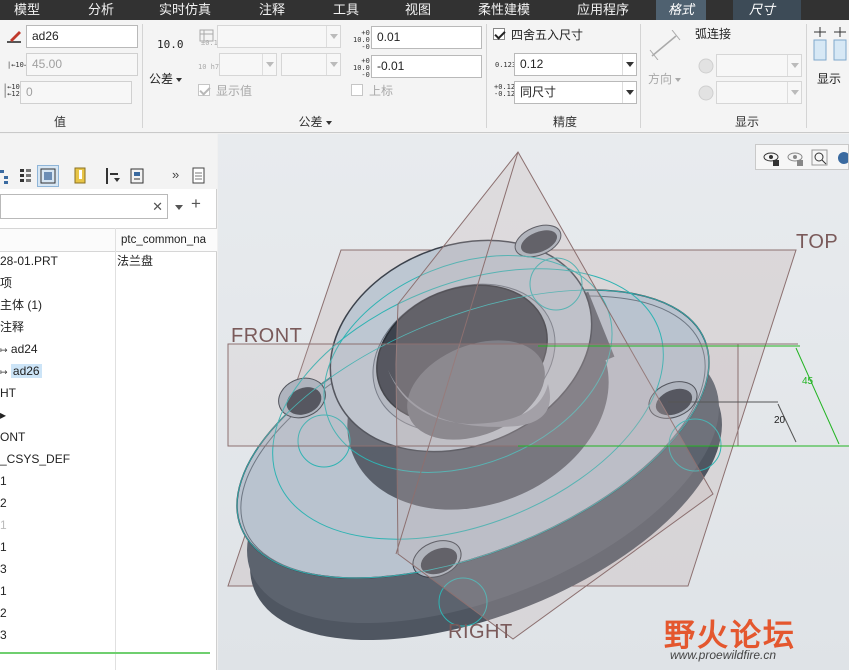  What do you see at coordinates (681, 10) in the screenshot?
I see `tab-format: 格式` at bounding box center [681, 10].